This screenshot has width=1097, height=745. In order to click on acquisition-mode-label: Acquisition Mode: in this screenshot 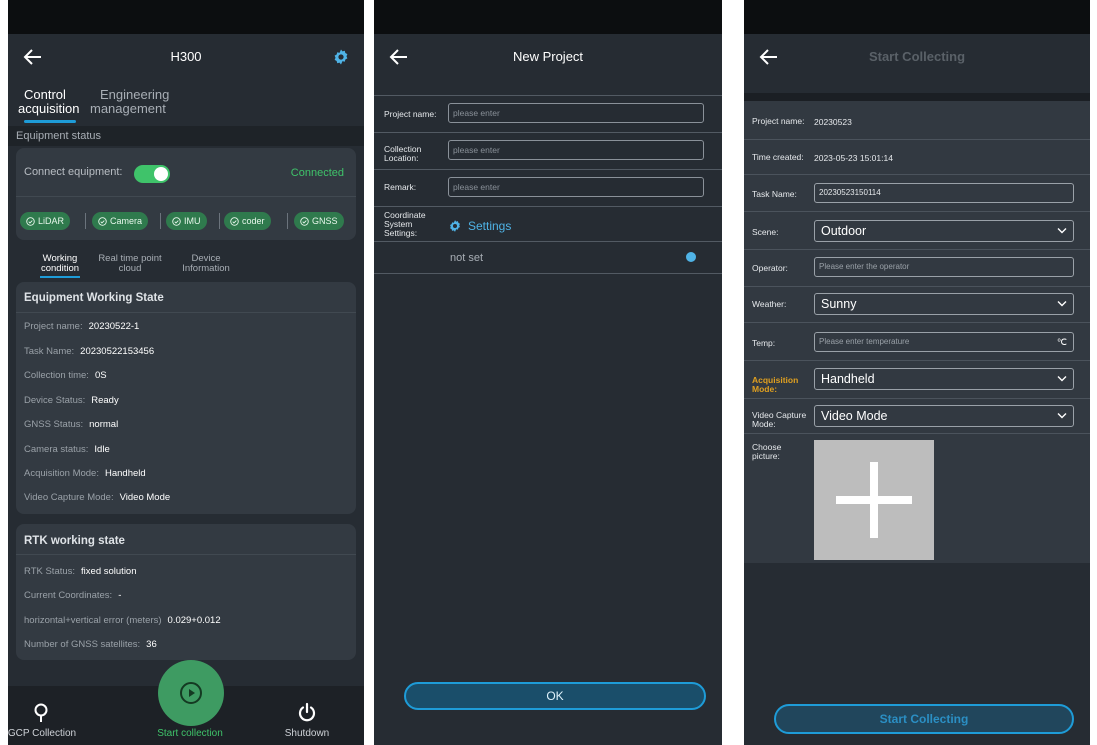, I will do `click(775, 385)`.